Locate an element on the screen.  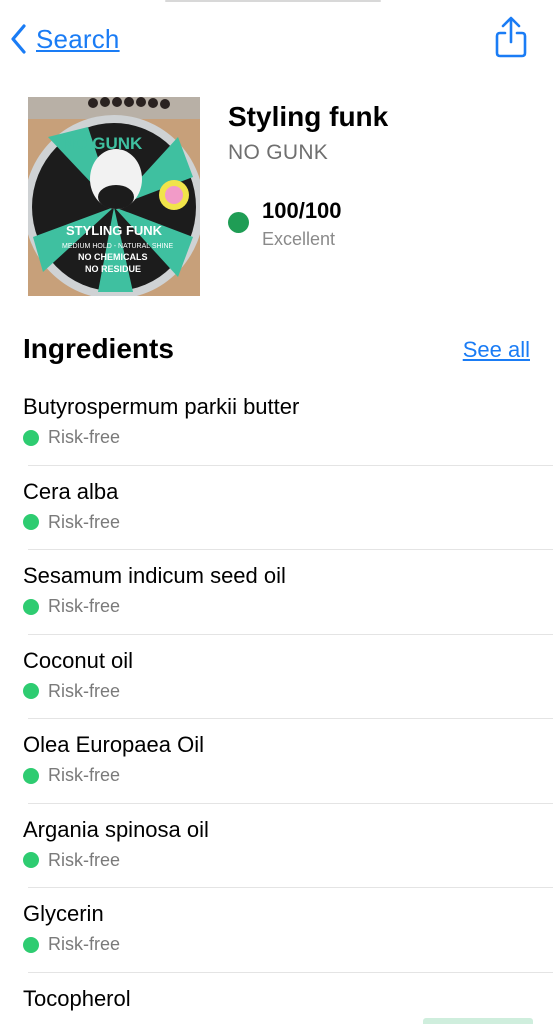
ingredients-header: Ingredients See all is located at coordinates (276, 351).